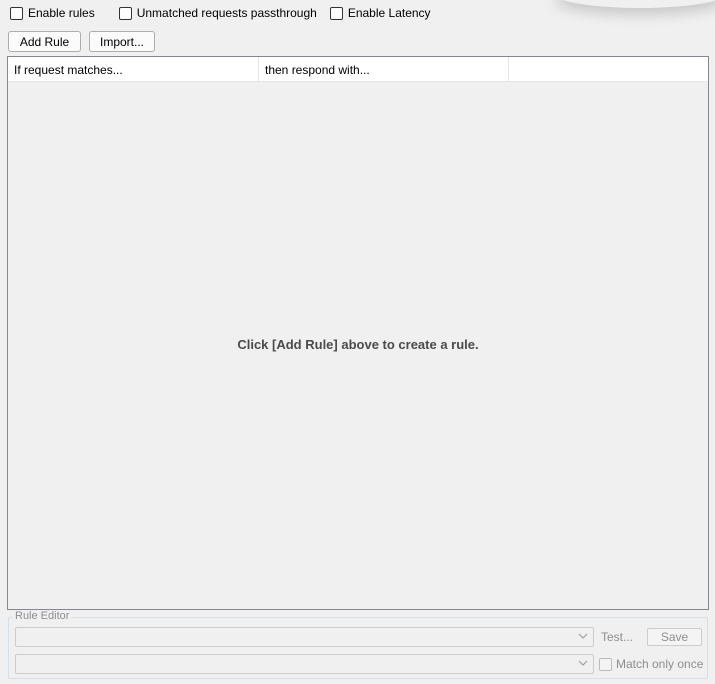 This screenshot has width=715, height=684. Describe the element at coordinates (608, 69) in the screenshot. I see `column-header-extra` at that location.